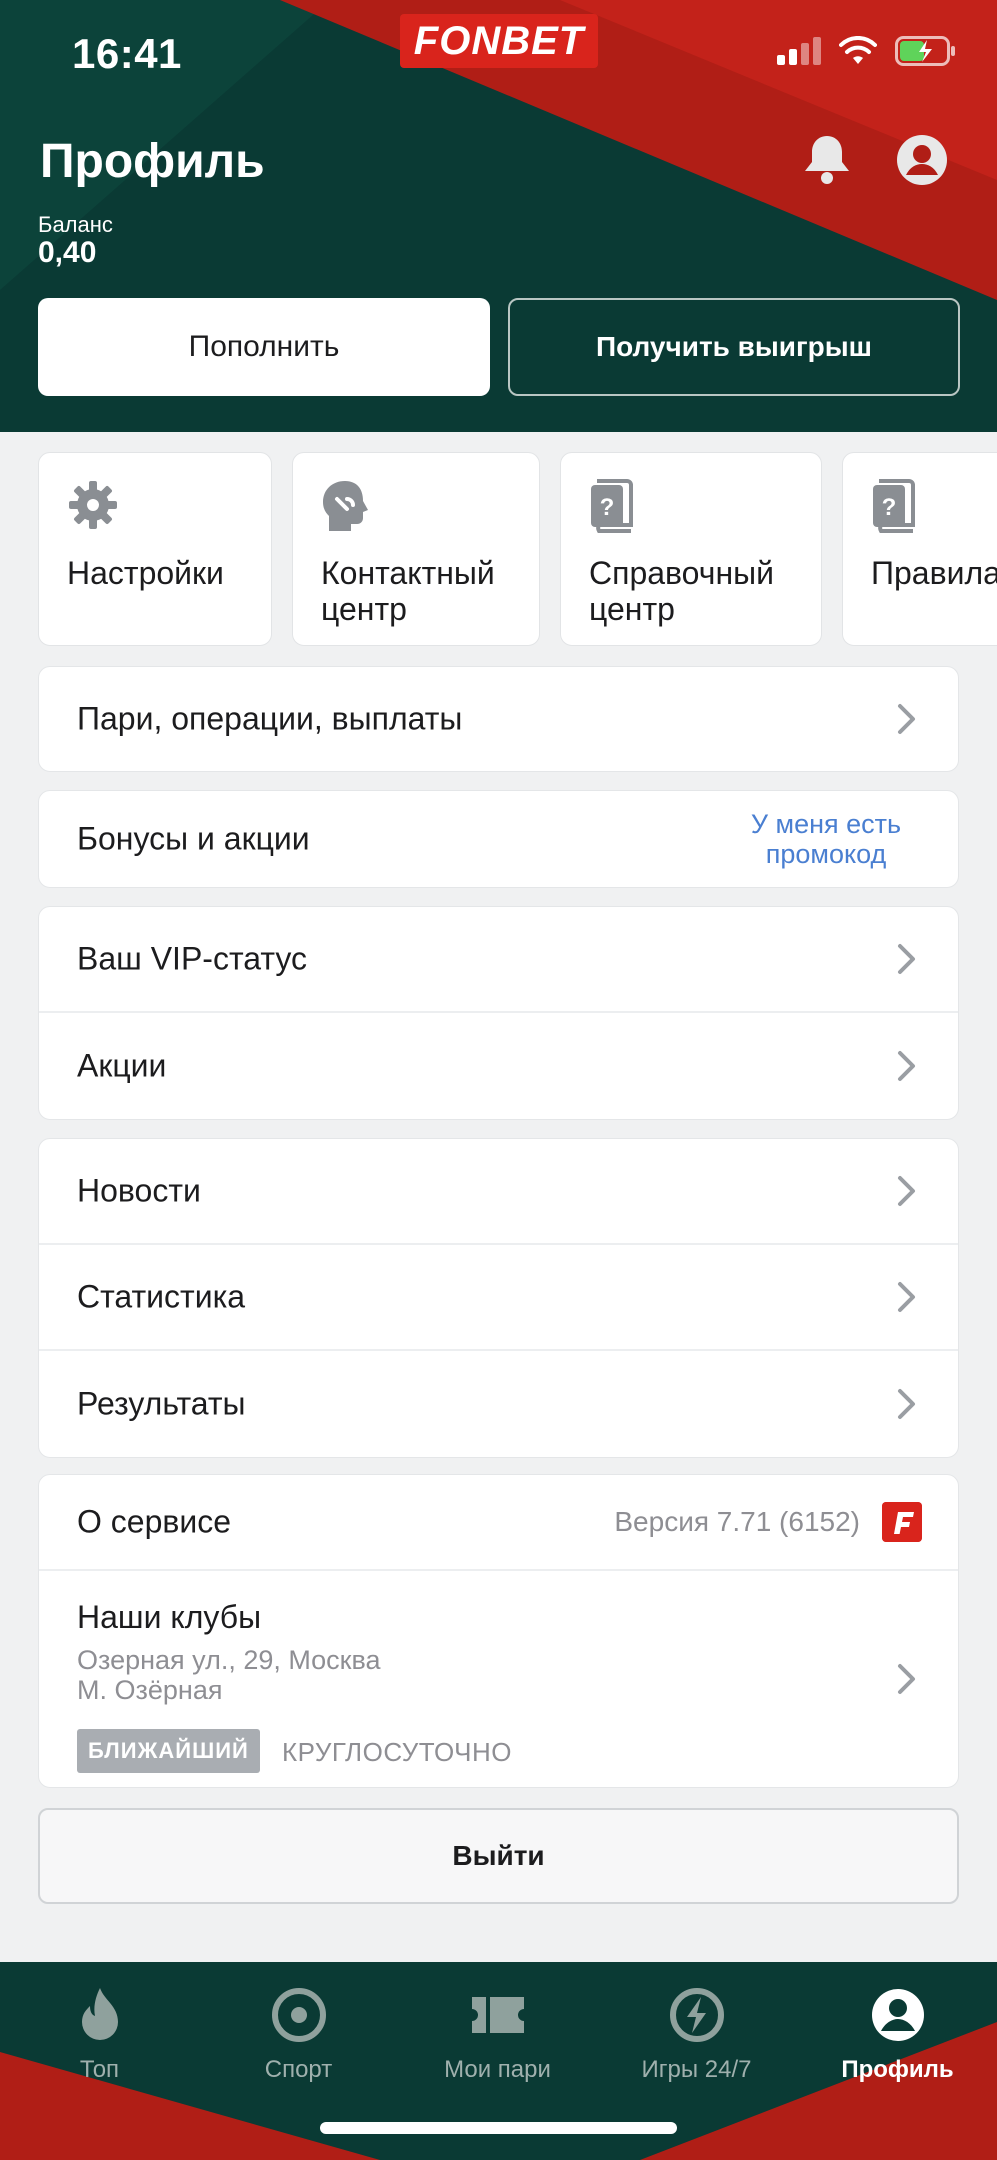  I want to click on bets-card: Пари, операции, выплаты, so click(498, 719).